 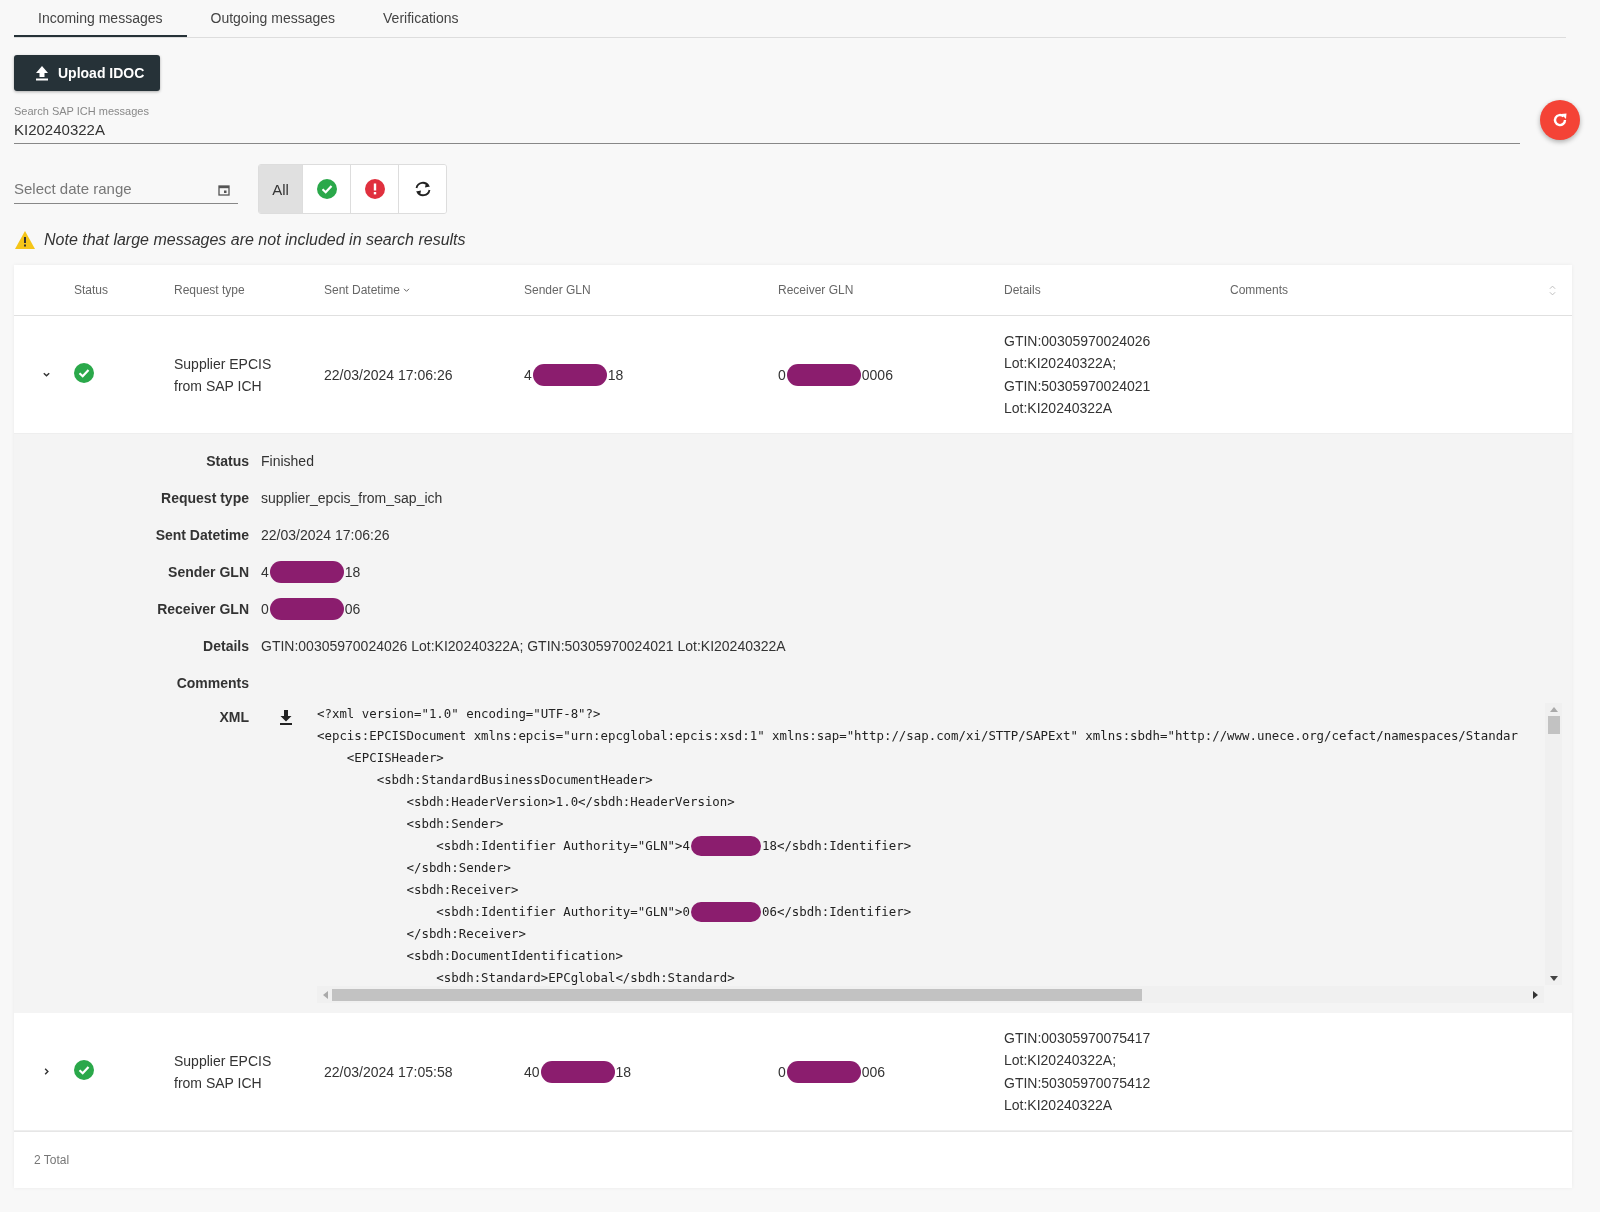 I want to click on tab: Verifications, so click(x=421, y=18).